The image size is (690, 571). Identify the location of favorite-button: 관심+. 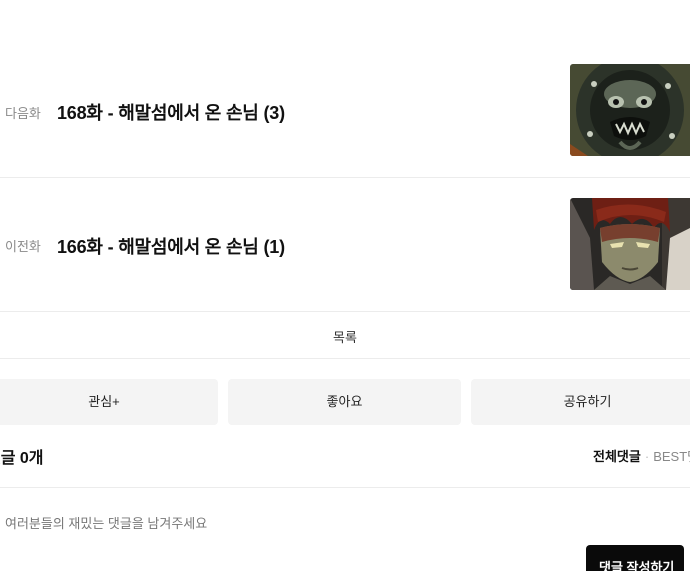
(109, 402).